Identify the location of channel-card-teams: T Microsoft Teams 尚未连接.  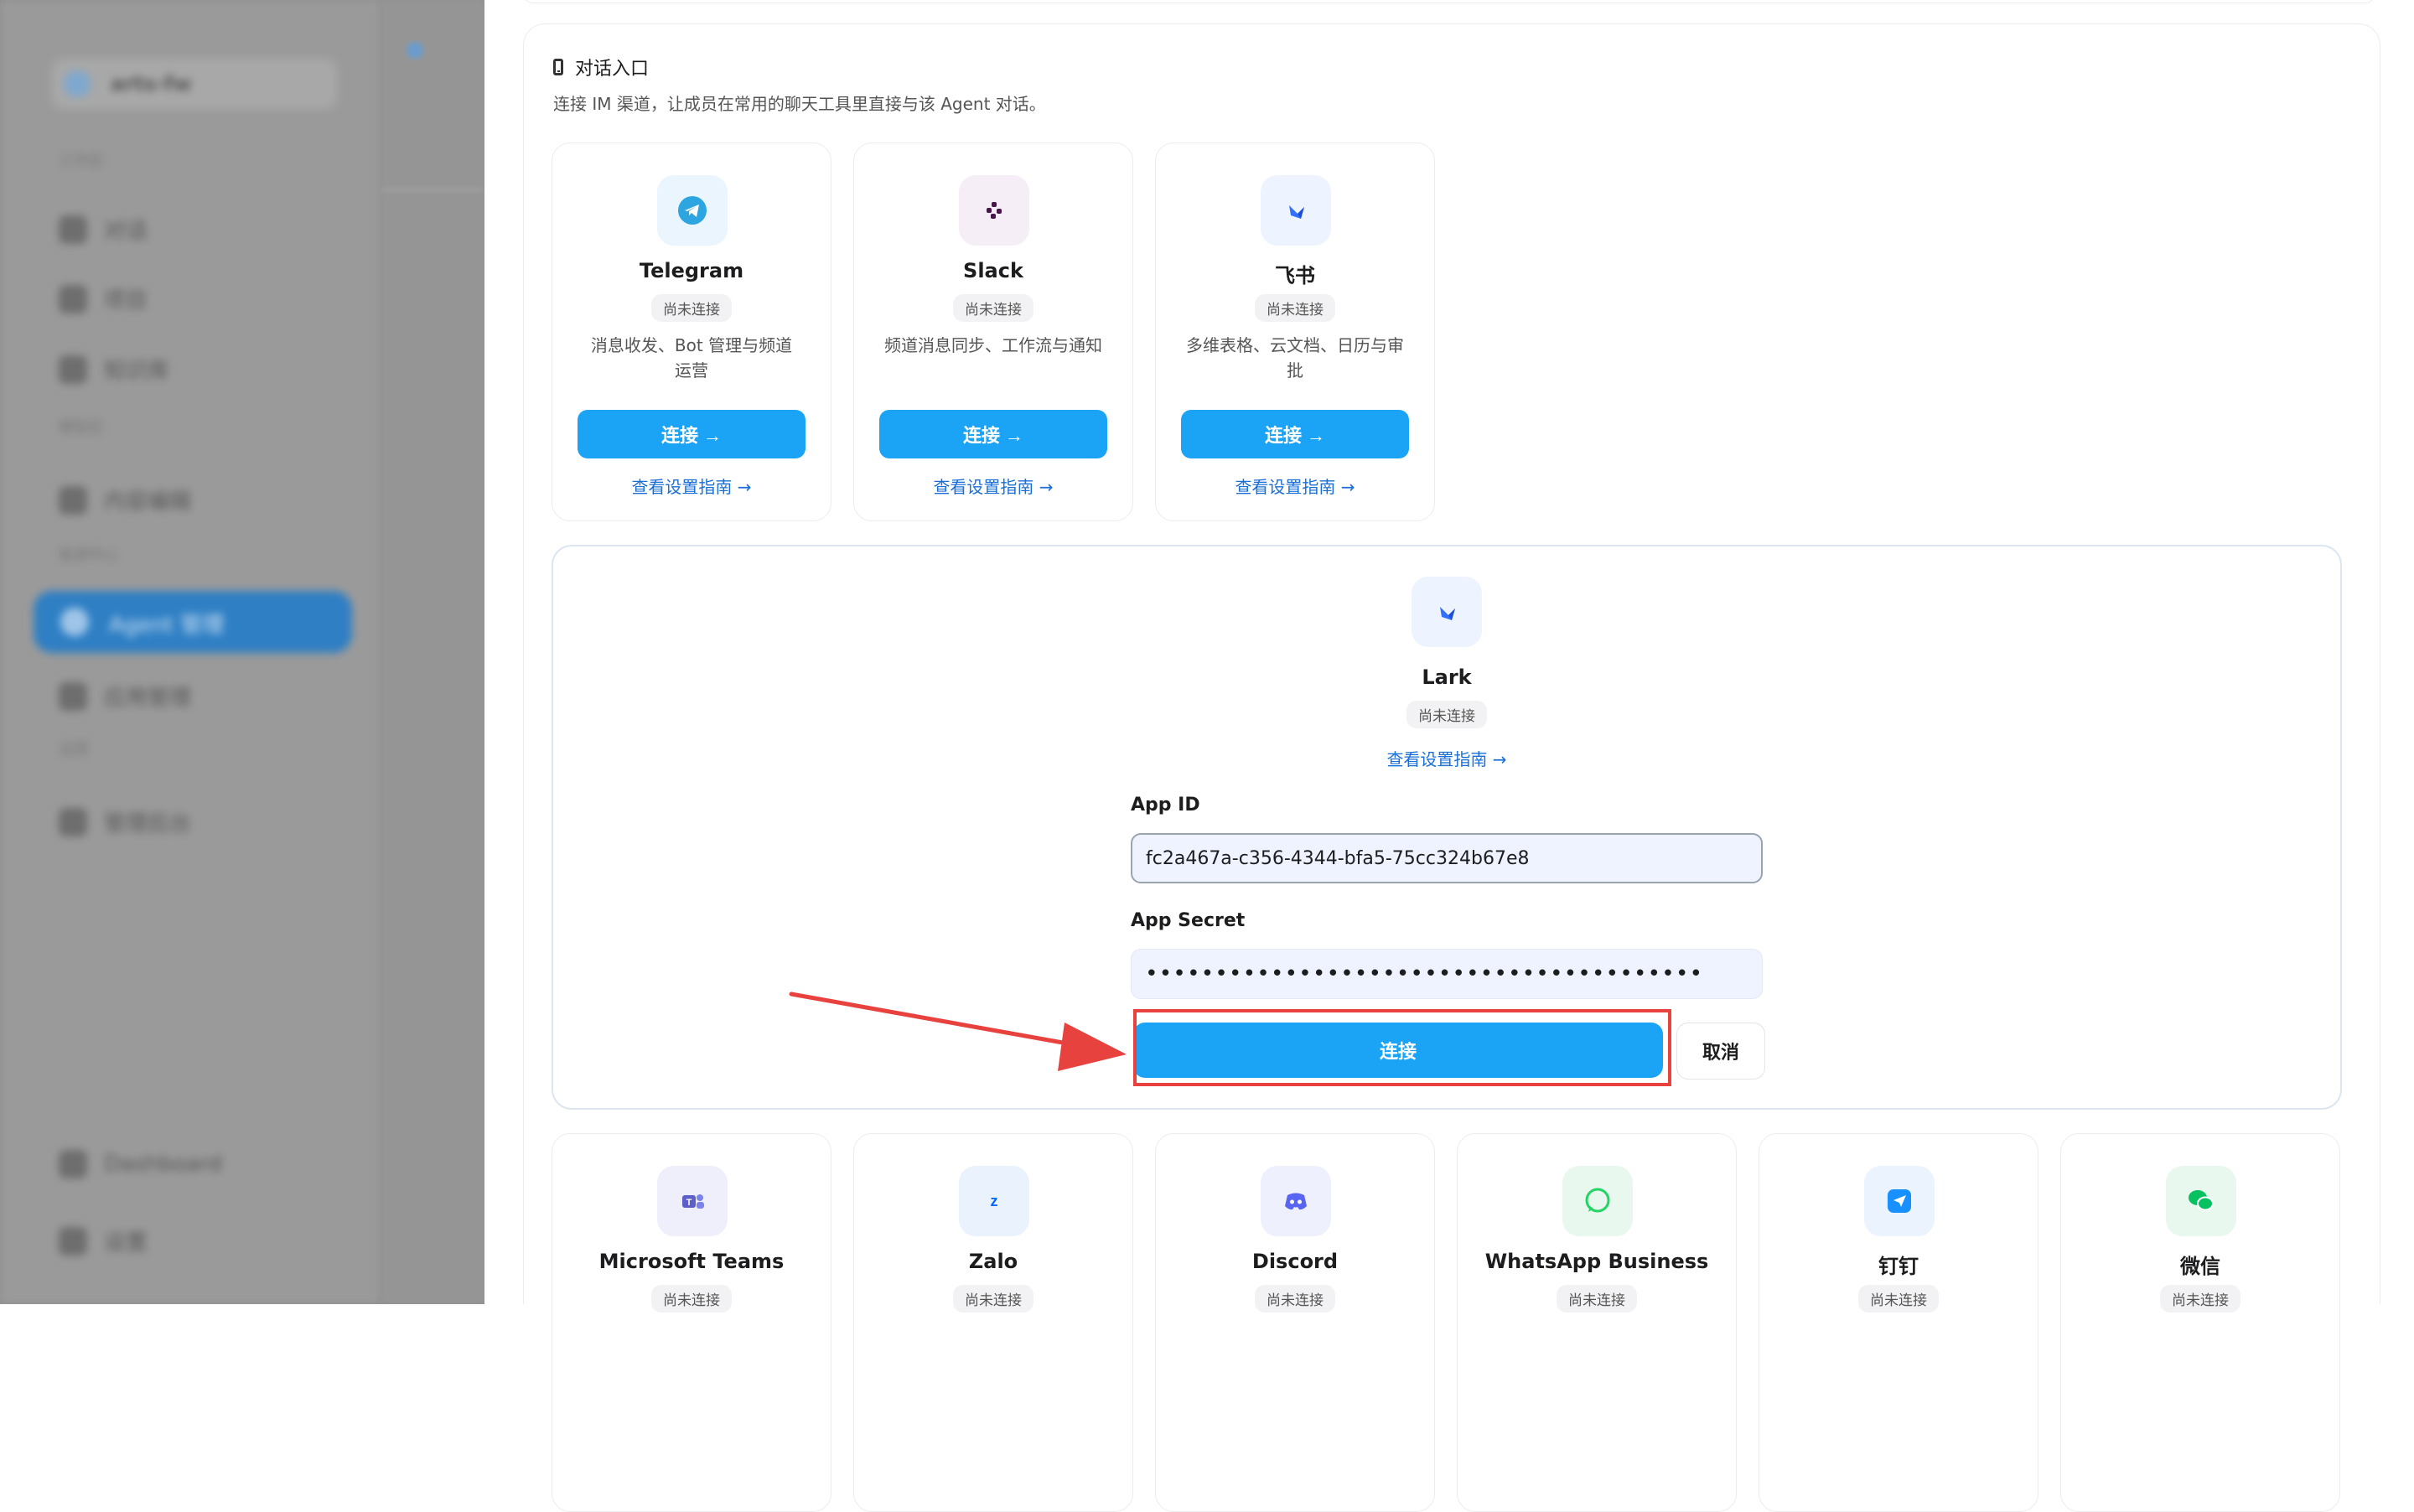
(691, 1322).